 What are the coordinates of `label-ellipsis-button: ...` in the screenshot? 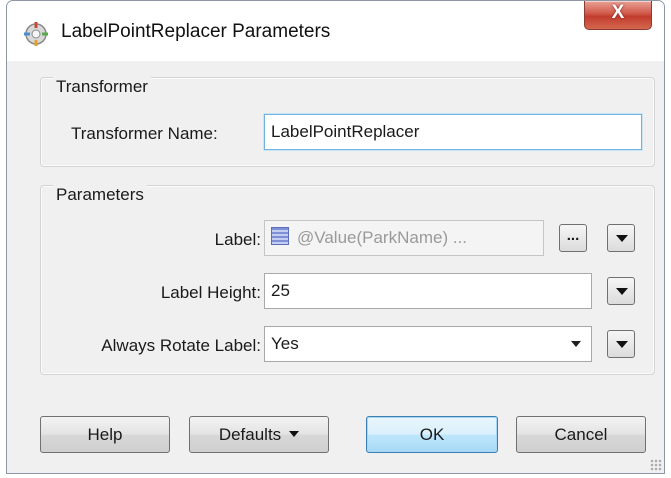 It's located at (573, 238).